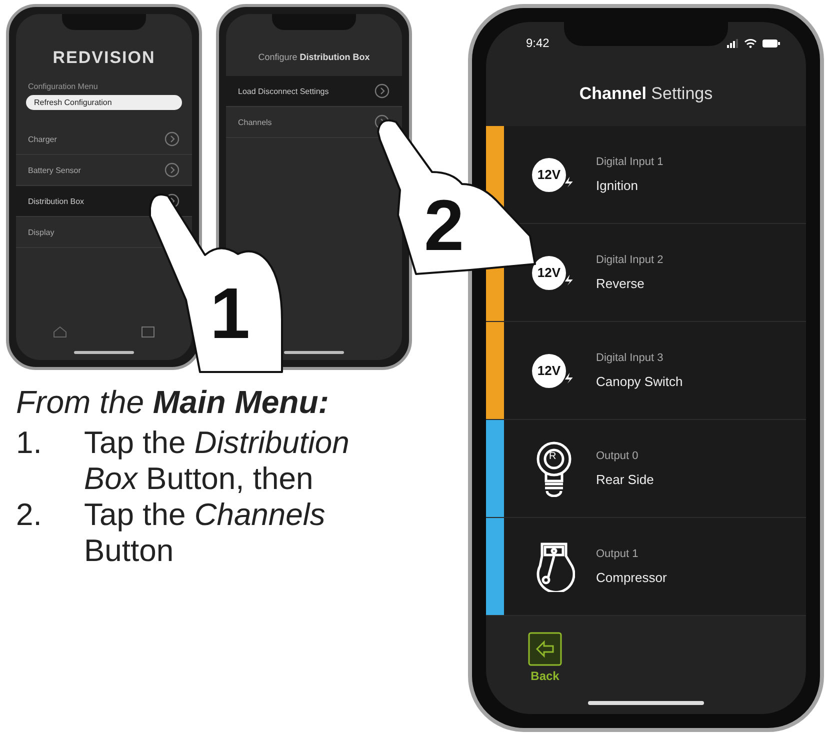 The image size is (825, 738). I want to click on menu-item-label: Display, so click(41, 232).